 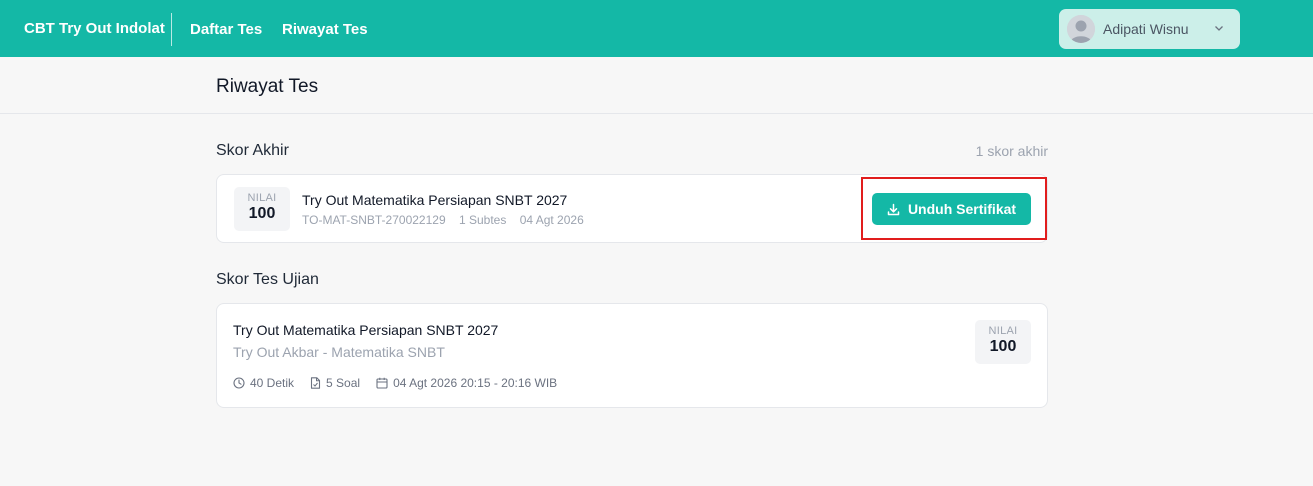 I want to click on subtest-count: 1 Subtes, so click(x=482, y=220).